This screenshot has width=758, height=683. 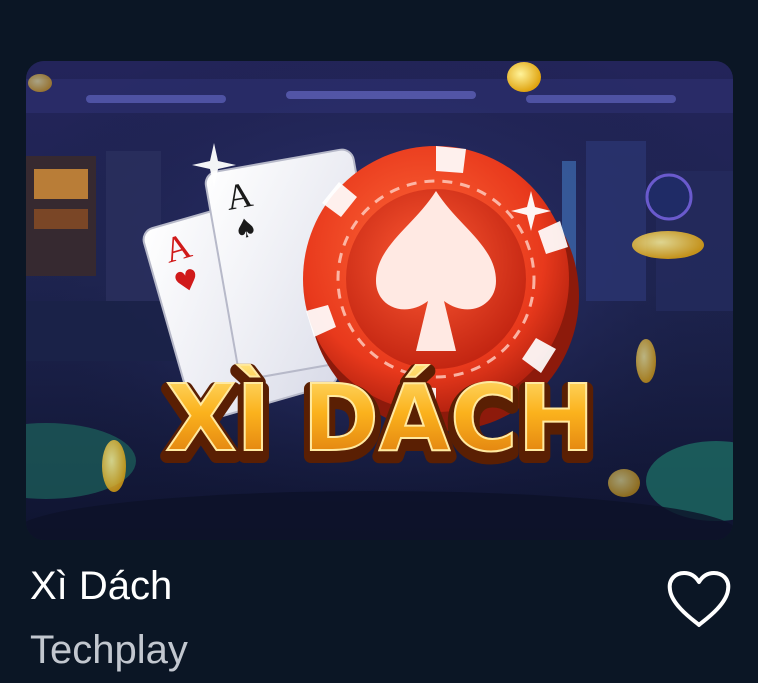 I want to click on favorite-button, so click(x=699, y=600).